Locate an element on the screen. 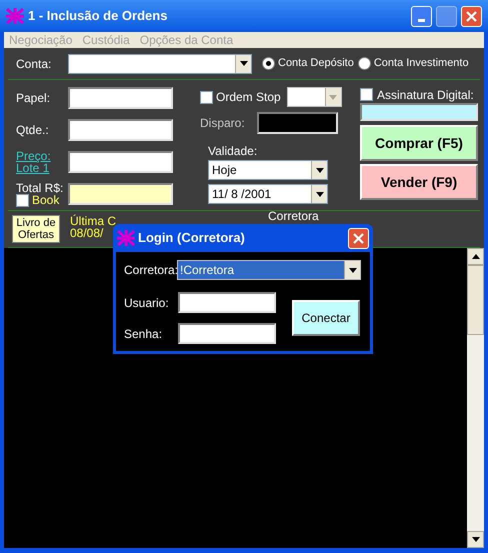  stop-checkbox is located at coordinates (206, 97).